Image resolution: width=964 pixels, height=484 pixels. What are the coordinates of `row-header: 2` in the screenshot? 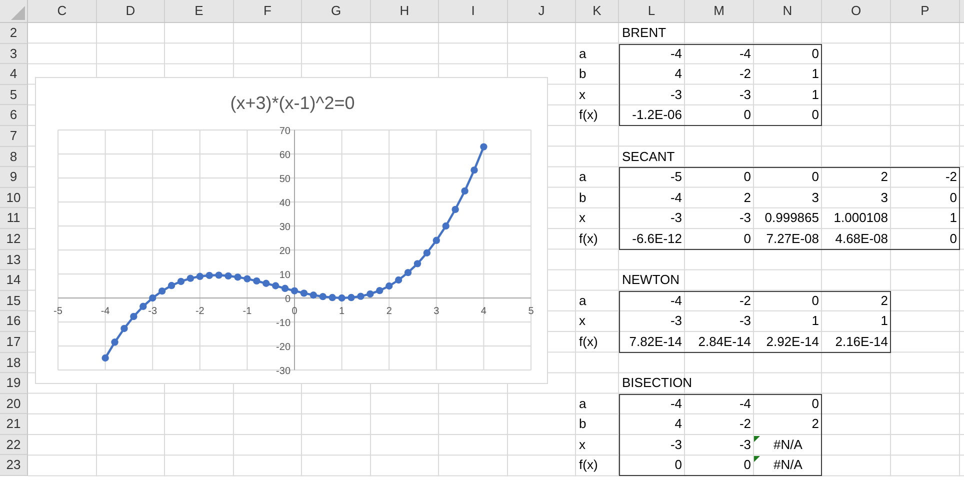 It's located at (14, 33).